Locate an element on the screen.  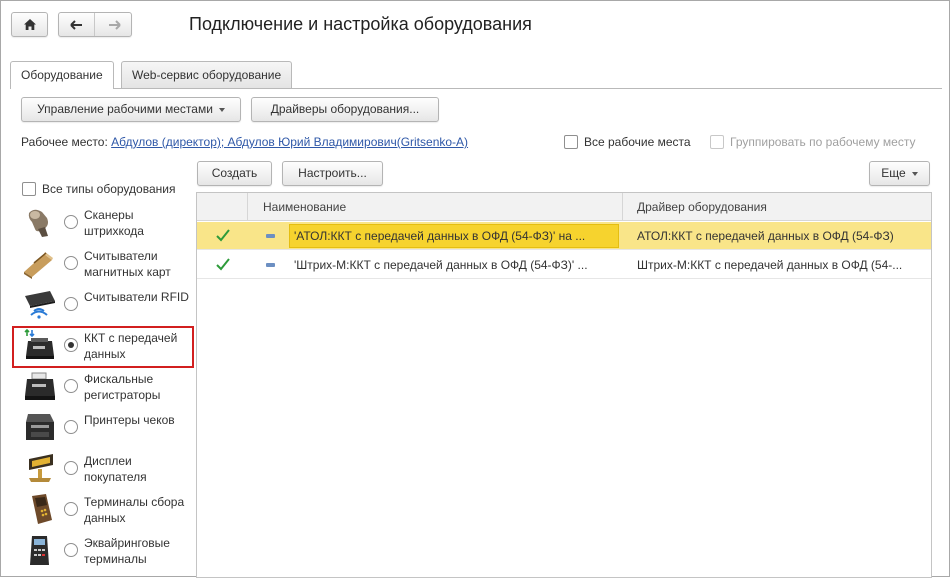
type-acquiring-terminals: Эквайринговые терминалы is located at coordinates (104, 550).